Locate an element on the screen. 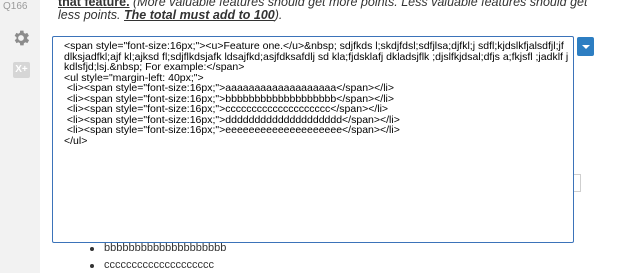 The width and height of the screenshot is (619, 274). list-item: cccccccccccccccccccc is located at coordinates (157, 265).